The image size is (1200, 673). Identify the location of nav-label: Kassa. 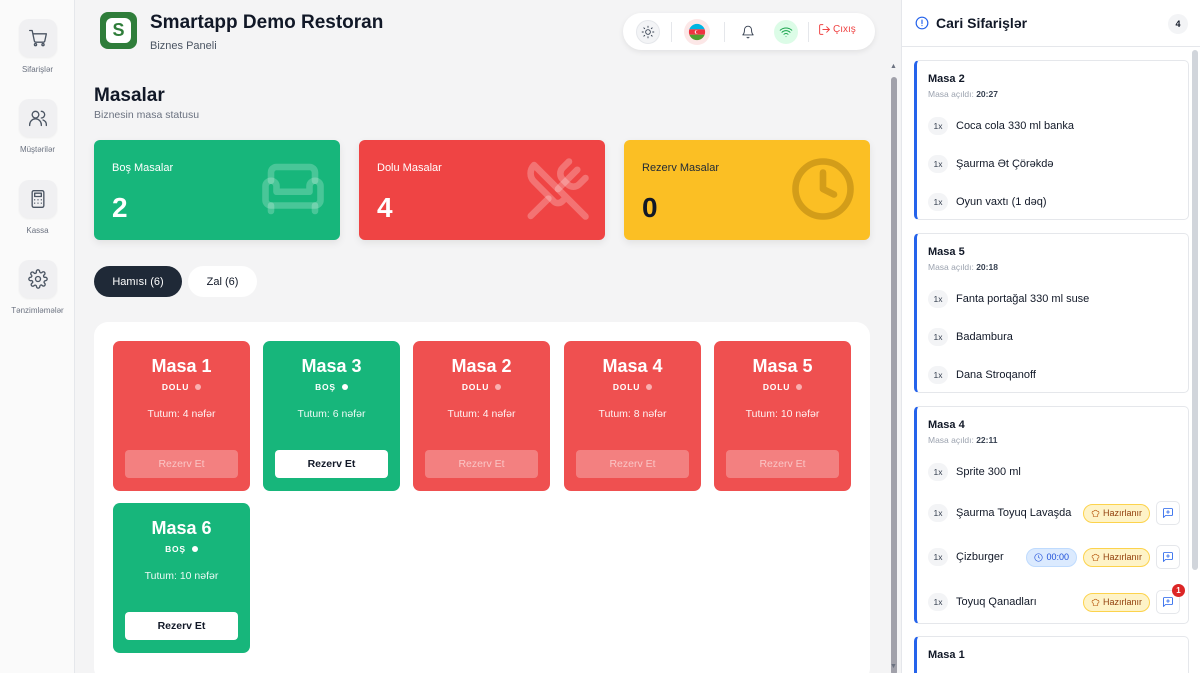
(37, 230).